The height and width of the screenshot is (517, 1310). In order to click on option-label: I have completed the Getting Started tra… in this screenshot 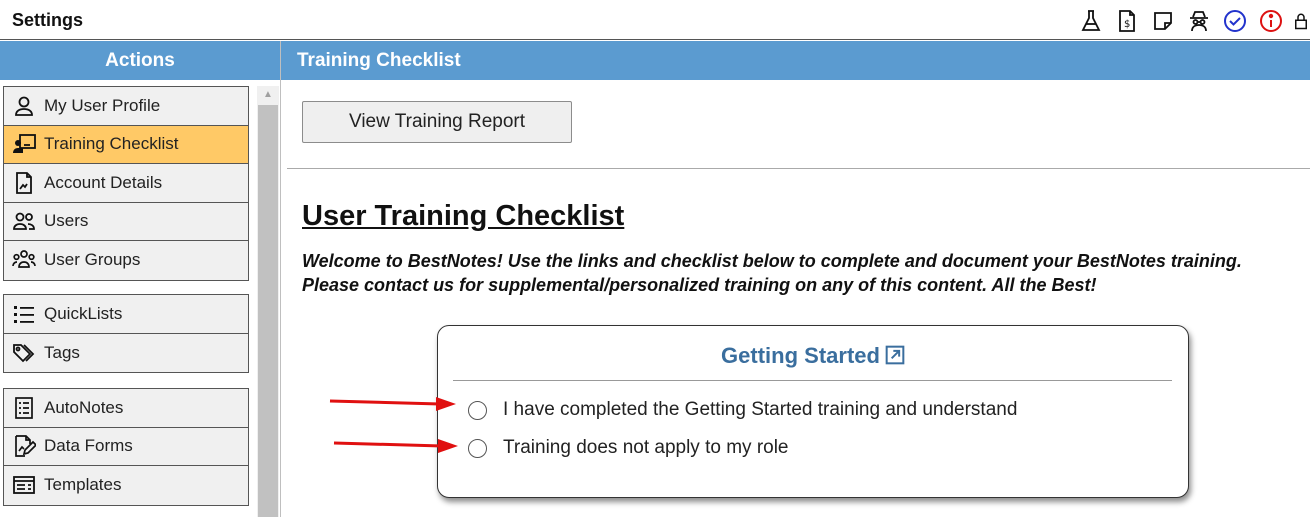, I will do `click(760, 409)`.